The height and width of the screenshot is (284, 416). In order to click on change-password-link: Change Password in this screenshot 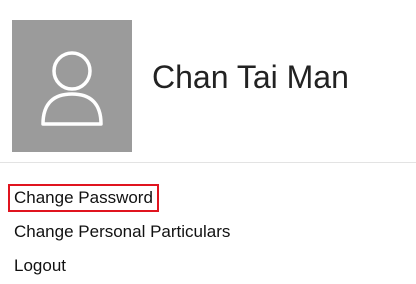, I will do `click(83, 198)`.